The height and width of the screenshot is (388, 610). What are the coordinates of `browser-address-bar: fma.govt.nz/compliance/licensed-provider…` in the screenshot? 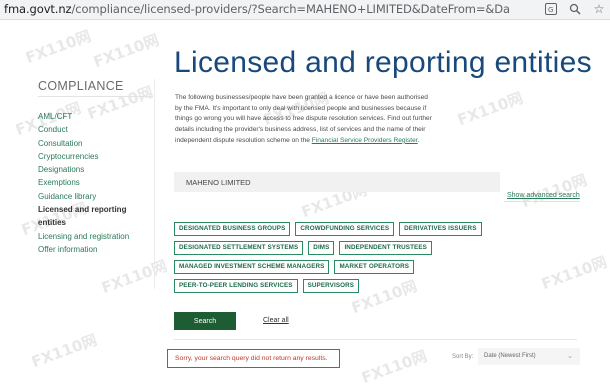 It's located at (305, 10).